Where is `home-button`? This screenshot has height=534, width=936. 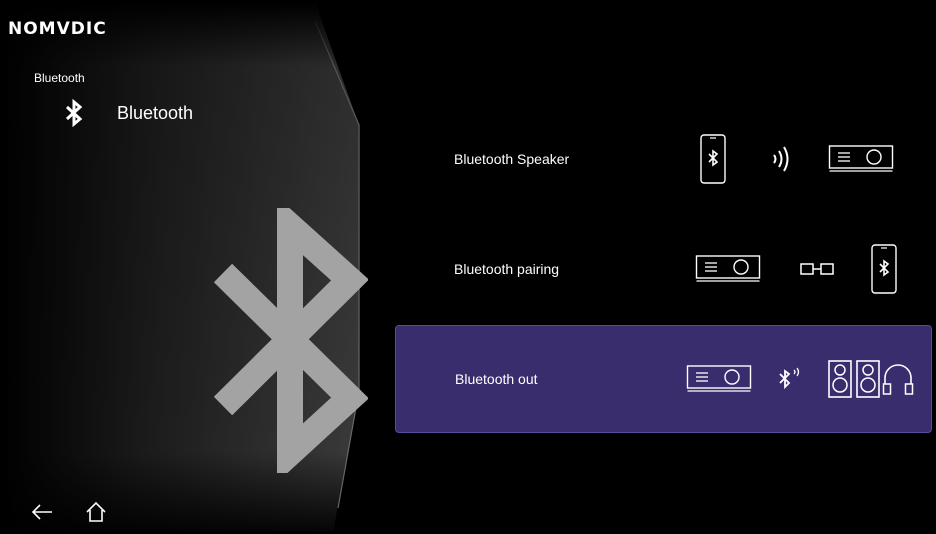 home-button is located at coordinates (96, 512).